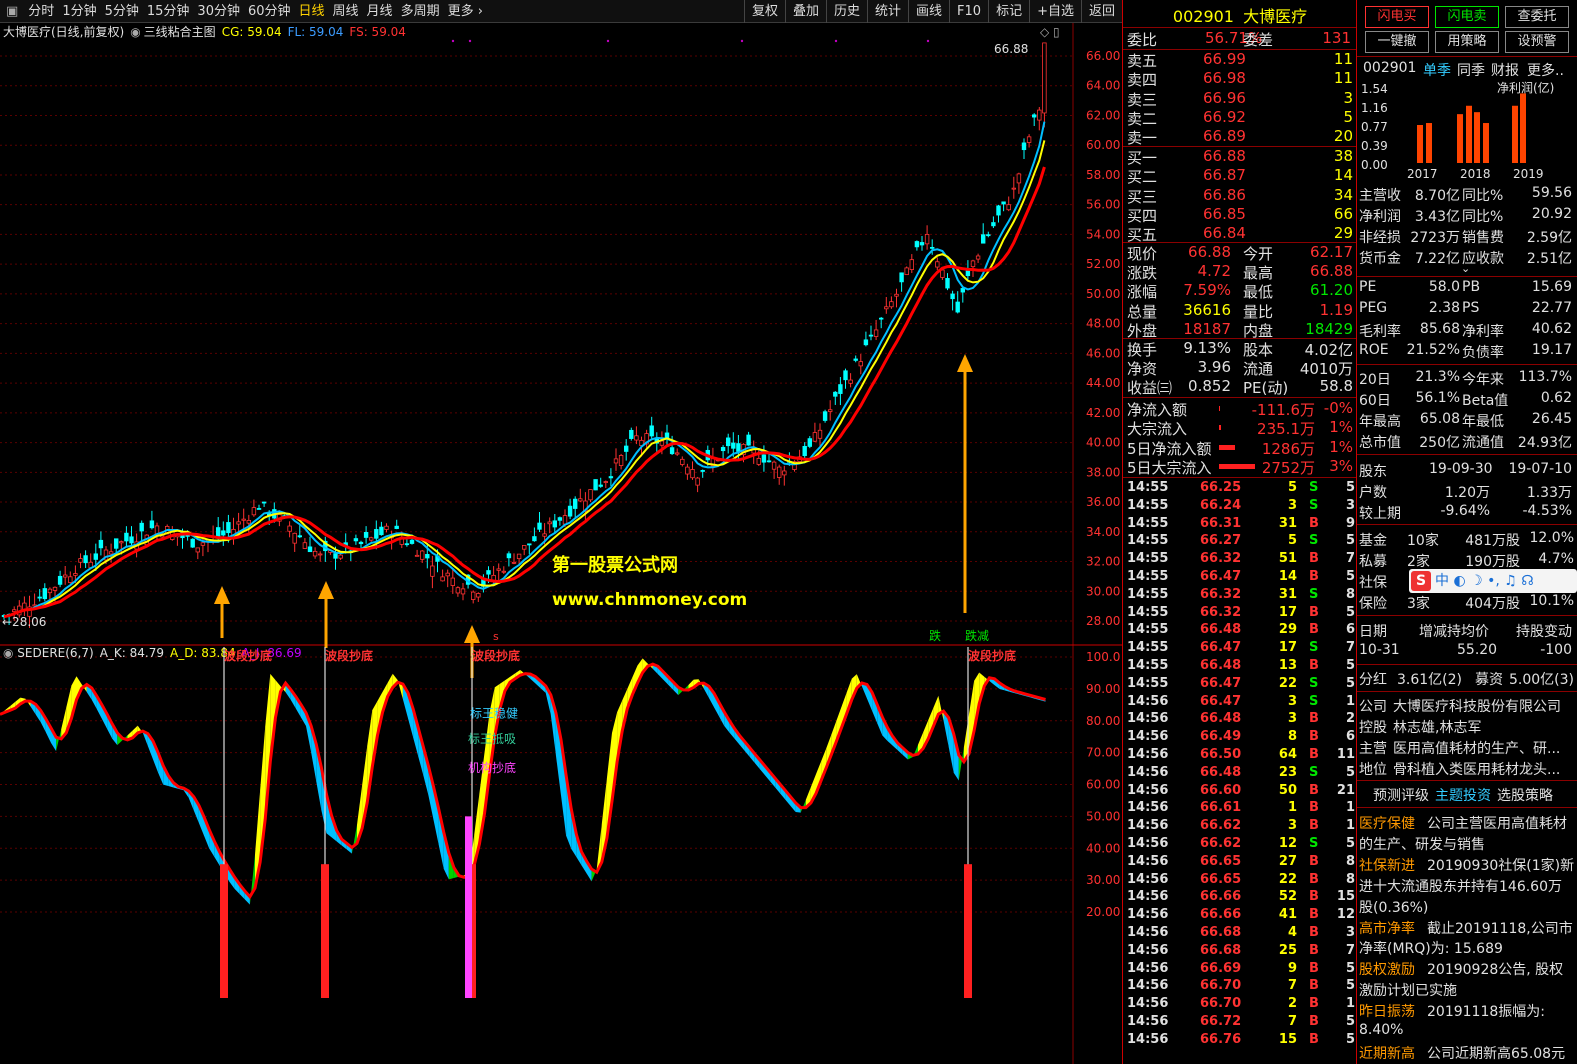  Describe the element at coordinates (380, 11) in the screenshot. I see `tab-period: 月线` at that location.